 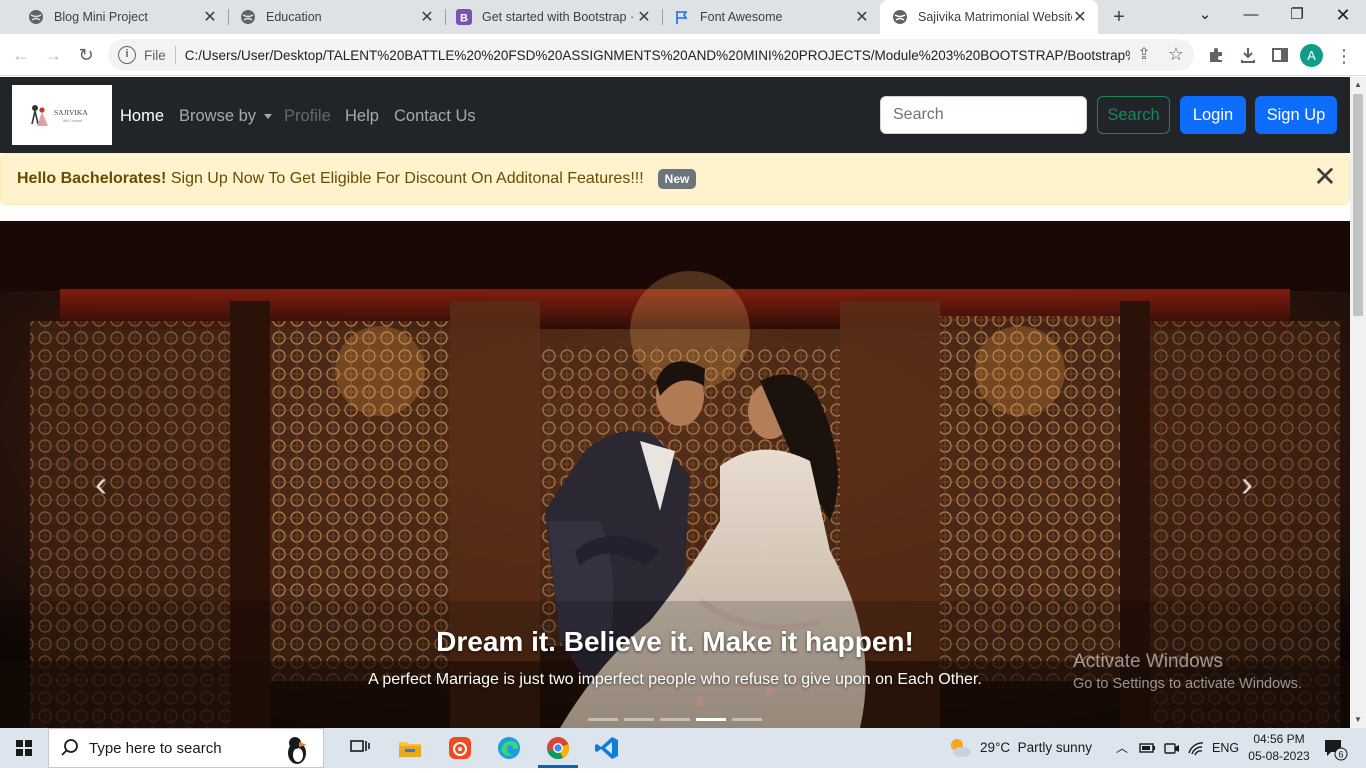 I want to click on new-tab-icon: +, so click(x=1119, y=17).